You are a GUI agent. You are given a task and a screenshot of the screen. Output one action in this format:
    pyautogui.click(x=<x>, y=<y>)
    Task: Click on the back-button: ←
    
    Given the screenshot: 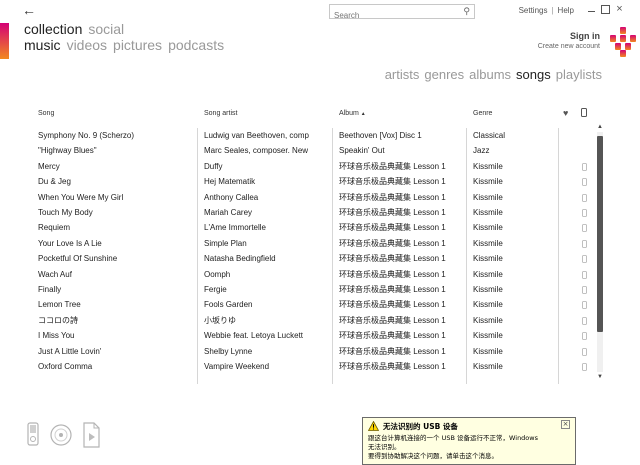 What is the action you would take?
    pyautogui.click(x=31, y=10)
    